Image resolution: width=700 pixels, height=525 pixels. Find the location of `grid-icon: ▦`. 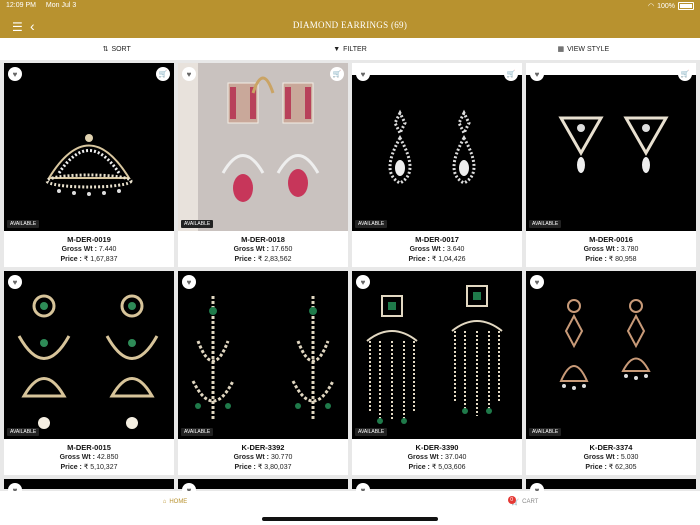

grid-icon: ▦ is located at coordinates (561, 49).